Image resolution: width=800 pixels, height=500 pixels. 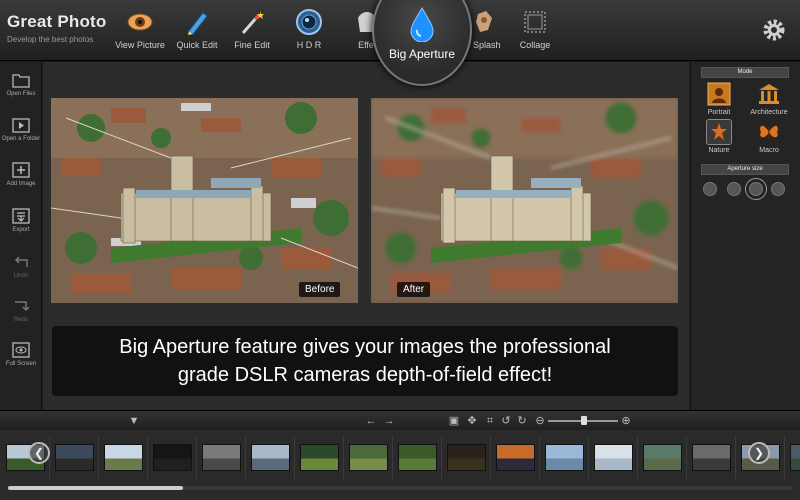 I want to click on folder-play-icon, so click(x=21, y=125).